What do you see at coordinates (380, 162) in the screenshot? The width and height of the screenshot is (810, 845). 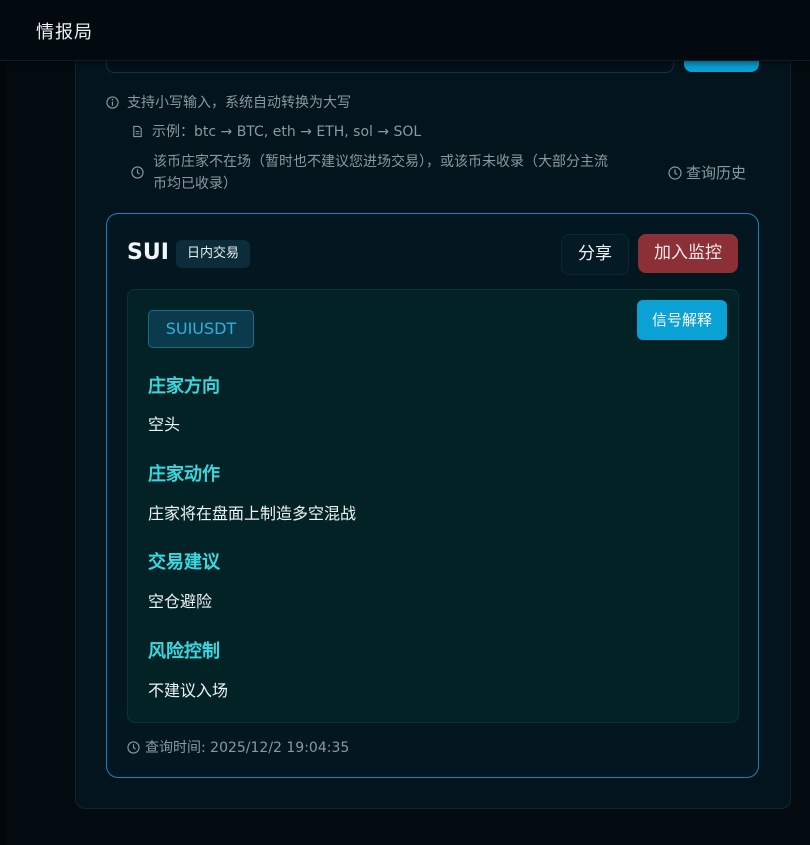 I see `hint-not-listed-line1: 该币庄家不在场（暂时也不建议您进场交易），或该币未收录（大部分主流` at bounding box center [380, 162].